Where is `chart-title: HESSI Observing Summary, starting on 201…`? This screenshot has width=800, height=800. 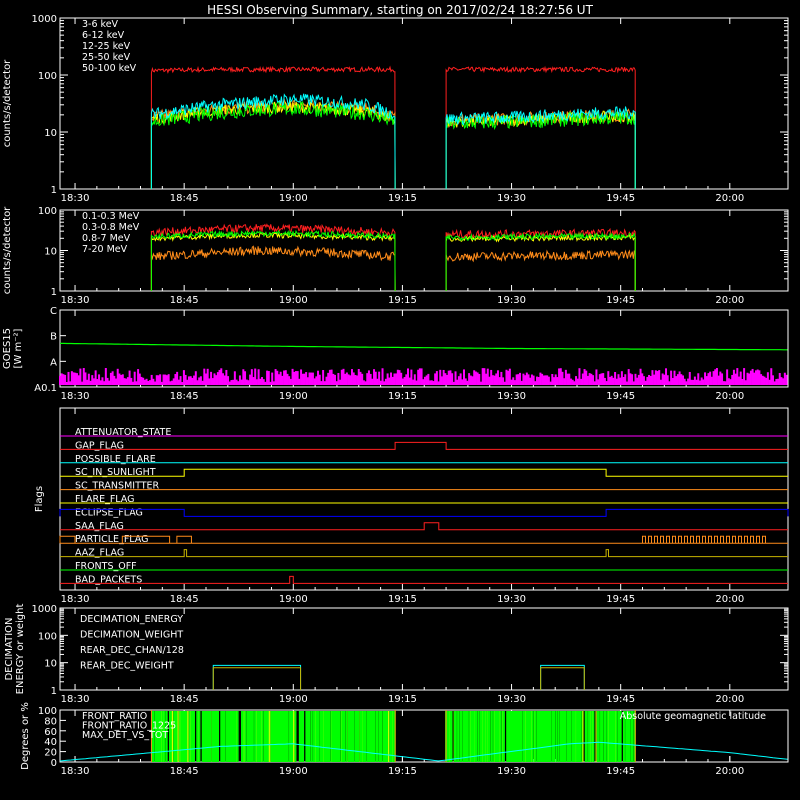 chart-title: HESSI Observing Summary, starting on 201… is located at coordinates (400, 10).